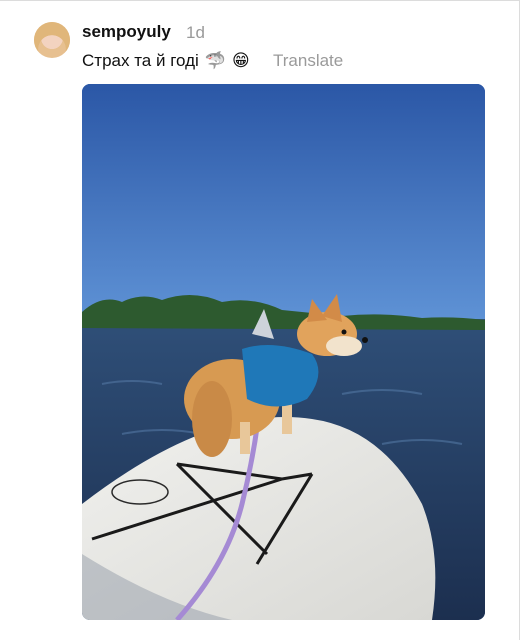 The image size is (522, 642). Describe the element at coordinates (308, 61) in the screenshot. I see `translate-button: Translate` at that location.